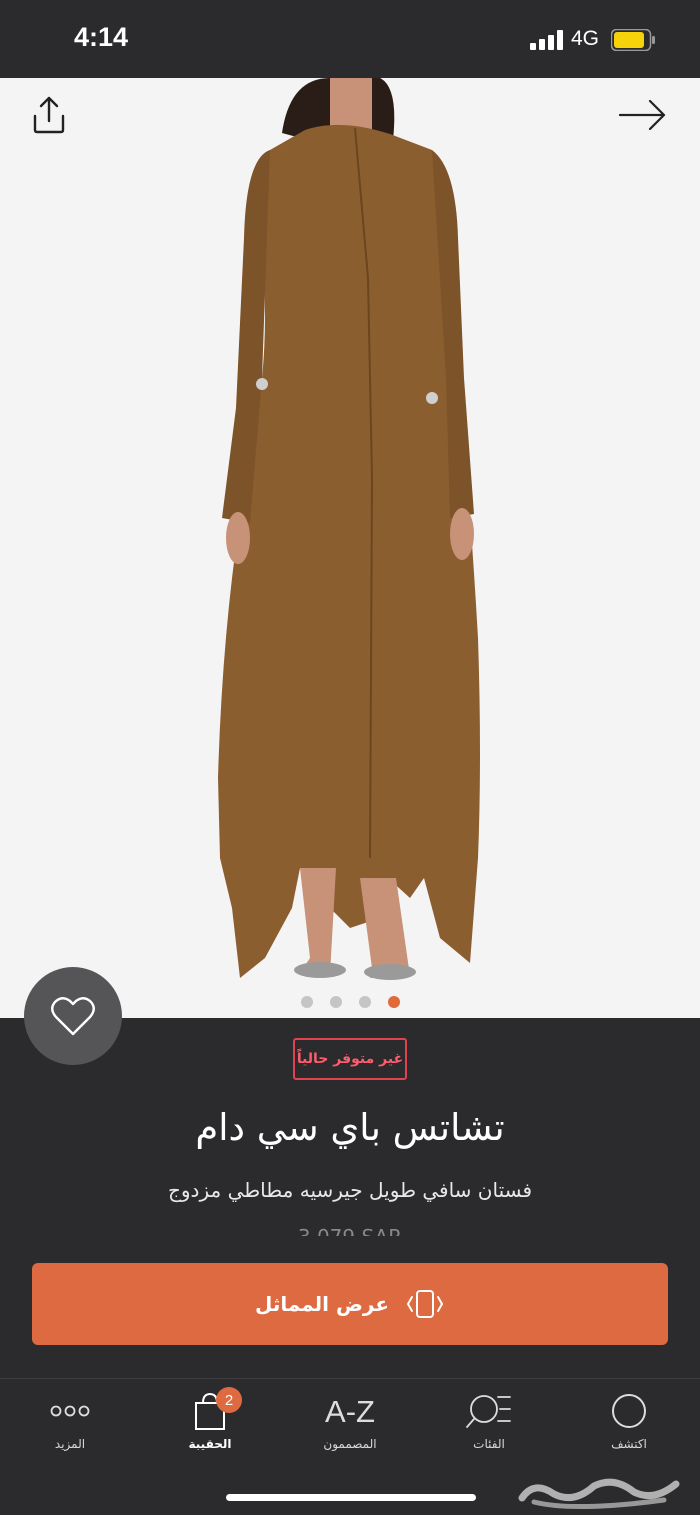  Describe the element at coordinates (101, 37) in the screenshot. I see `status-time: 4:14` at that location.